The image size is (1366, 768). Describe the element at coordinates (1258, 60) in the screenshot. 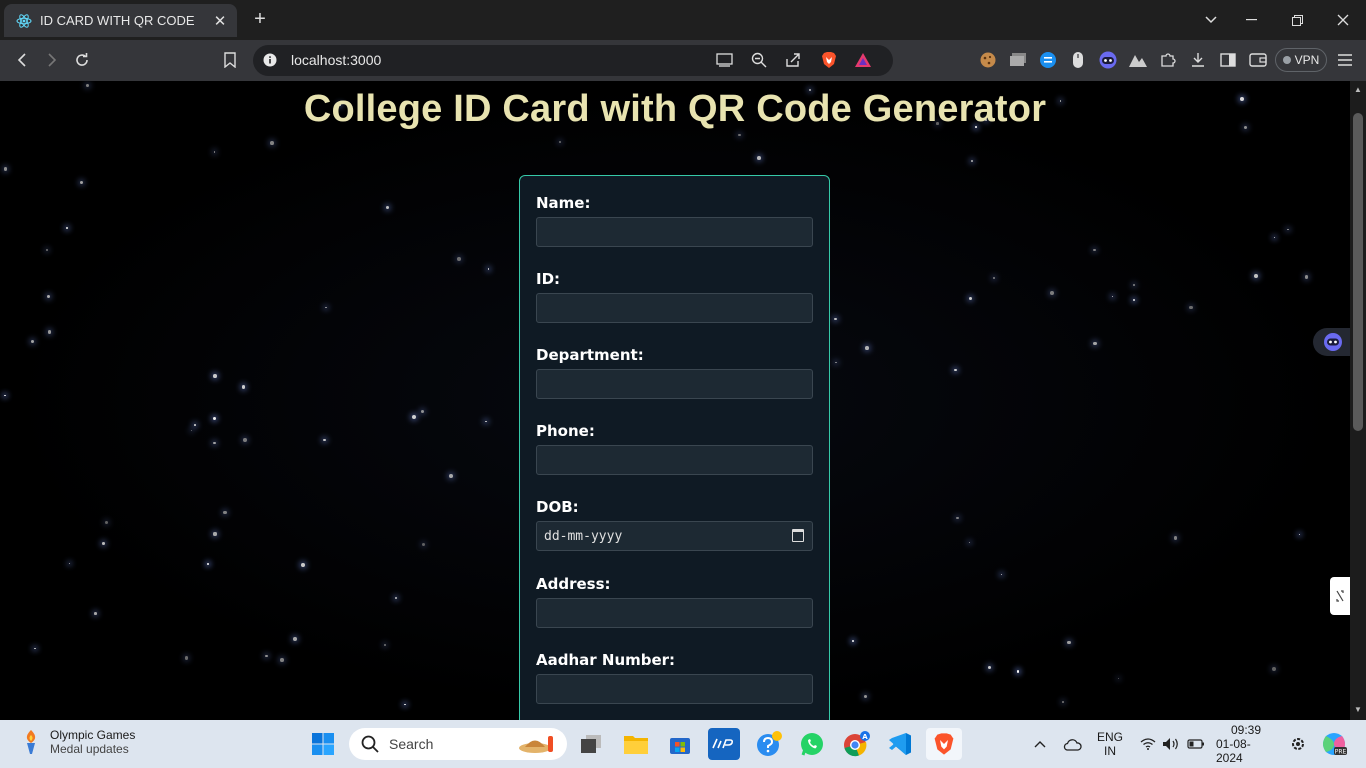

I see `wallet-icon` at that location.